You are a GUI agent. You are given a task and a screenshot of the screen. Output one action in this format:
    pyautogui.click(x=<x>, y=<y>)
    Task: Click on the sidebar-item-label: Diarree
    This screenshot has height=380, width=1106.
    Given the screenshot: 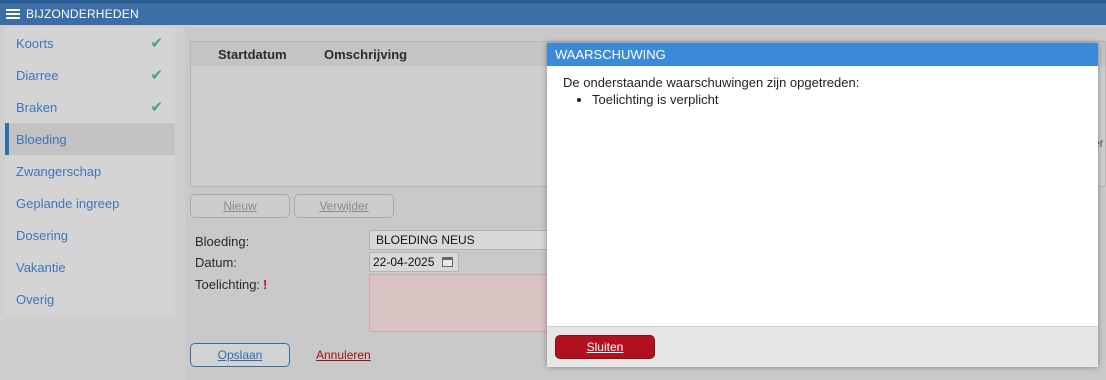 What is the action you would take?
    pyautogui.click(x=37, y=75)
    